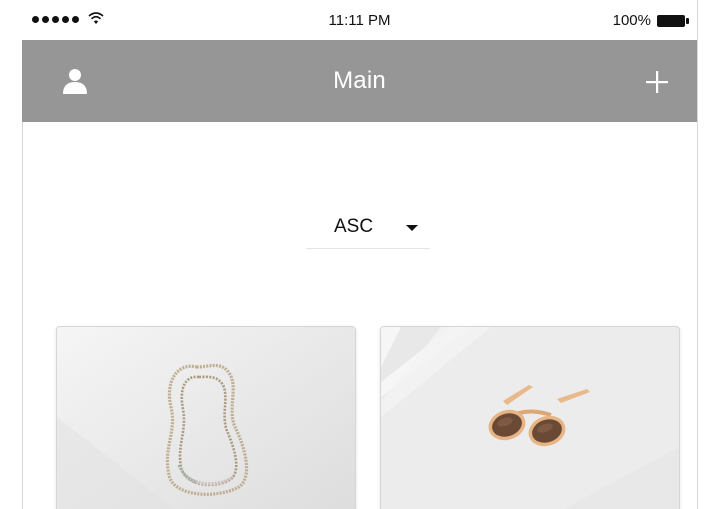 This screenshot has width=719, height=509. I want to click on page-title: Main, so click(359, 80).